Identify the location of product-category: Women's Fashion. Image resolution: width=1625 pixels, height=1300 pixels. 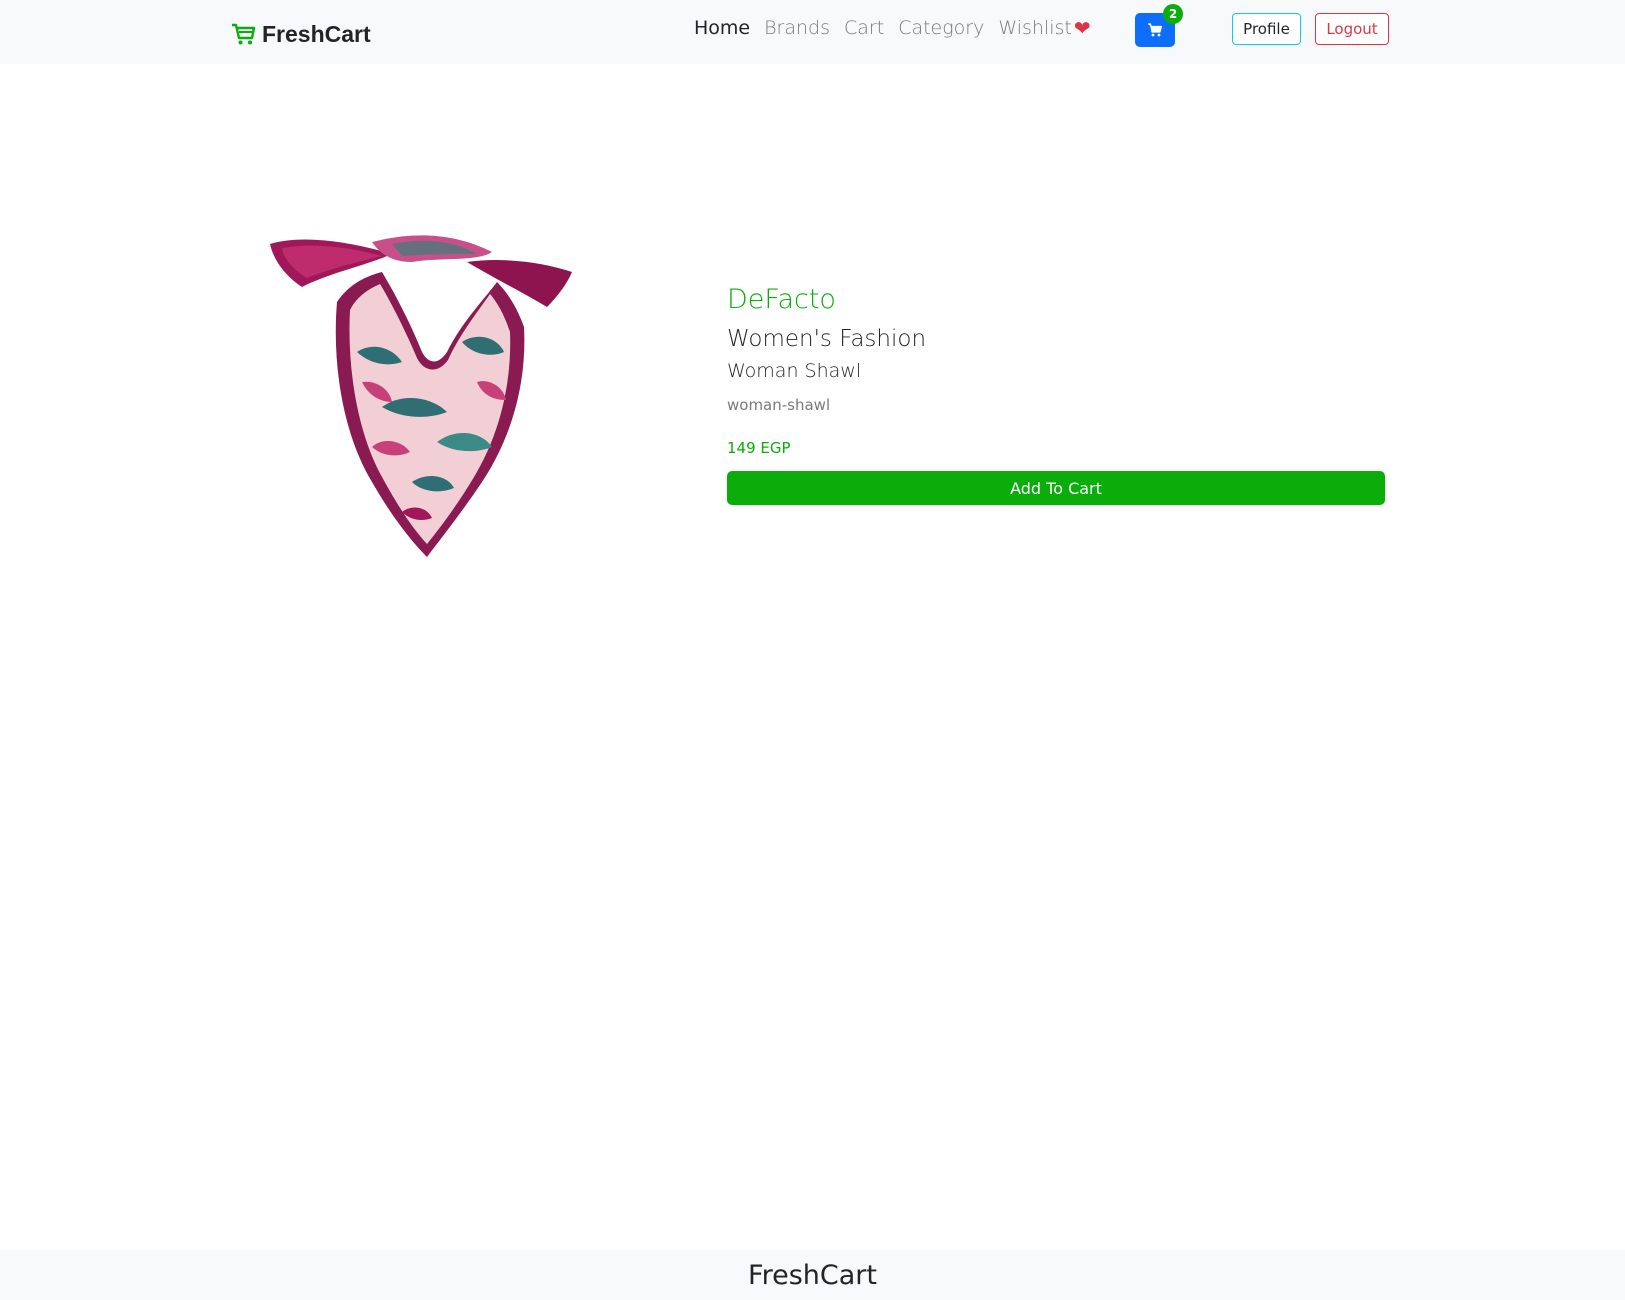
(827, 339).